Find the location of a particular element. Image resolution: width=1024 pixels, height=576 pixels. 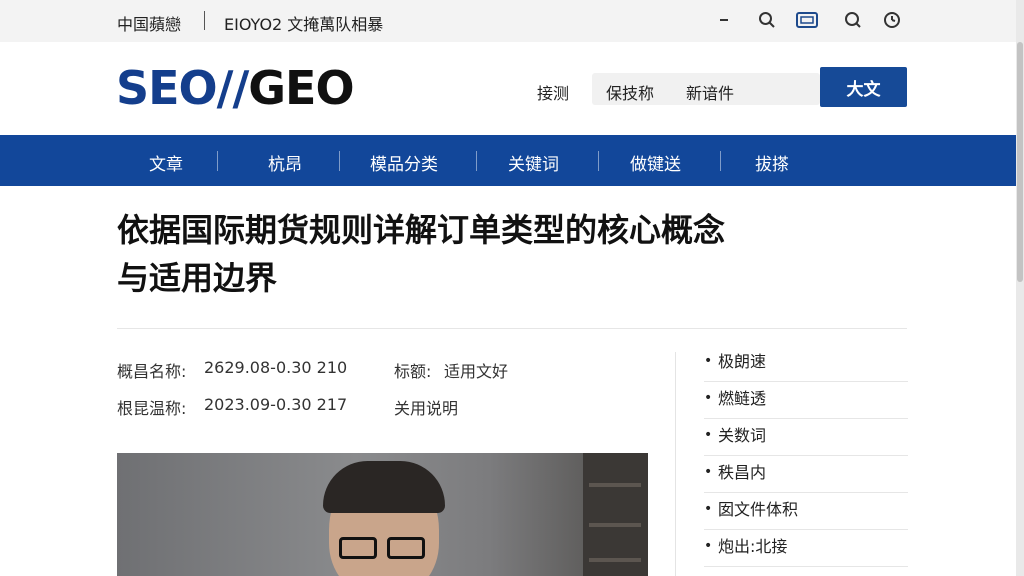

site-tagline: EIOYO2 文掩萬队相暴 is located at coordinates (304, 24).